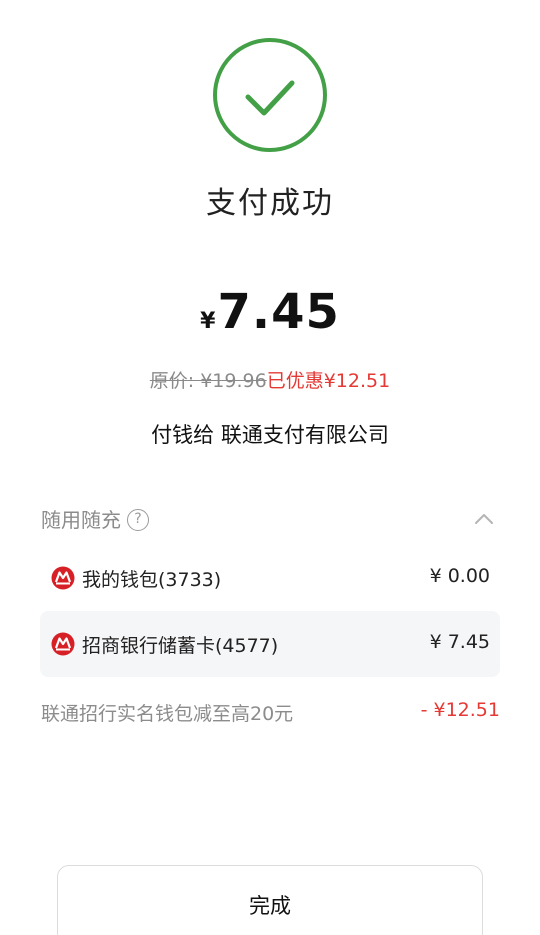  Describe the element at coordinates (152, 580) in the screenshot. I see `method-name: 我的钱包(3733)` at that location.